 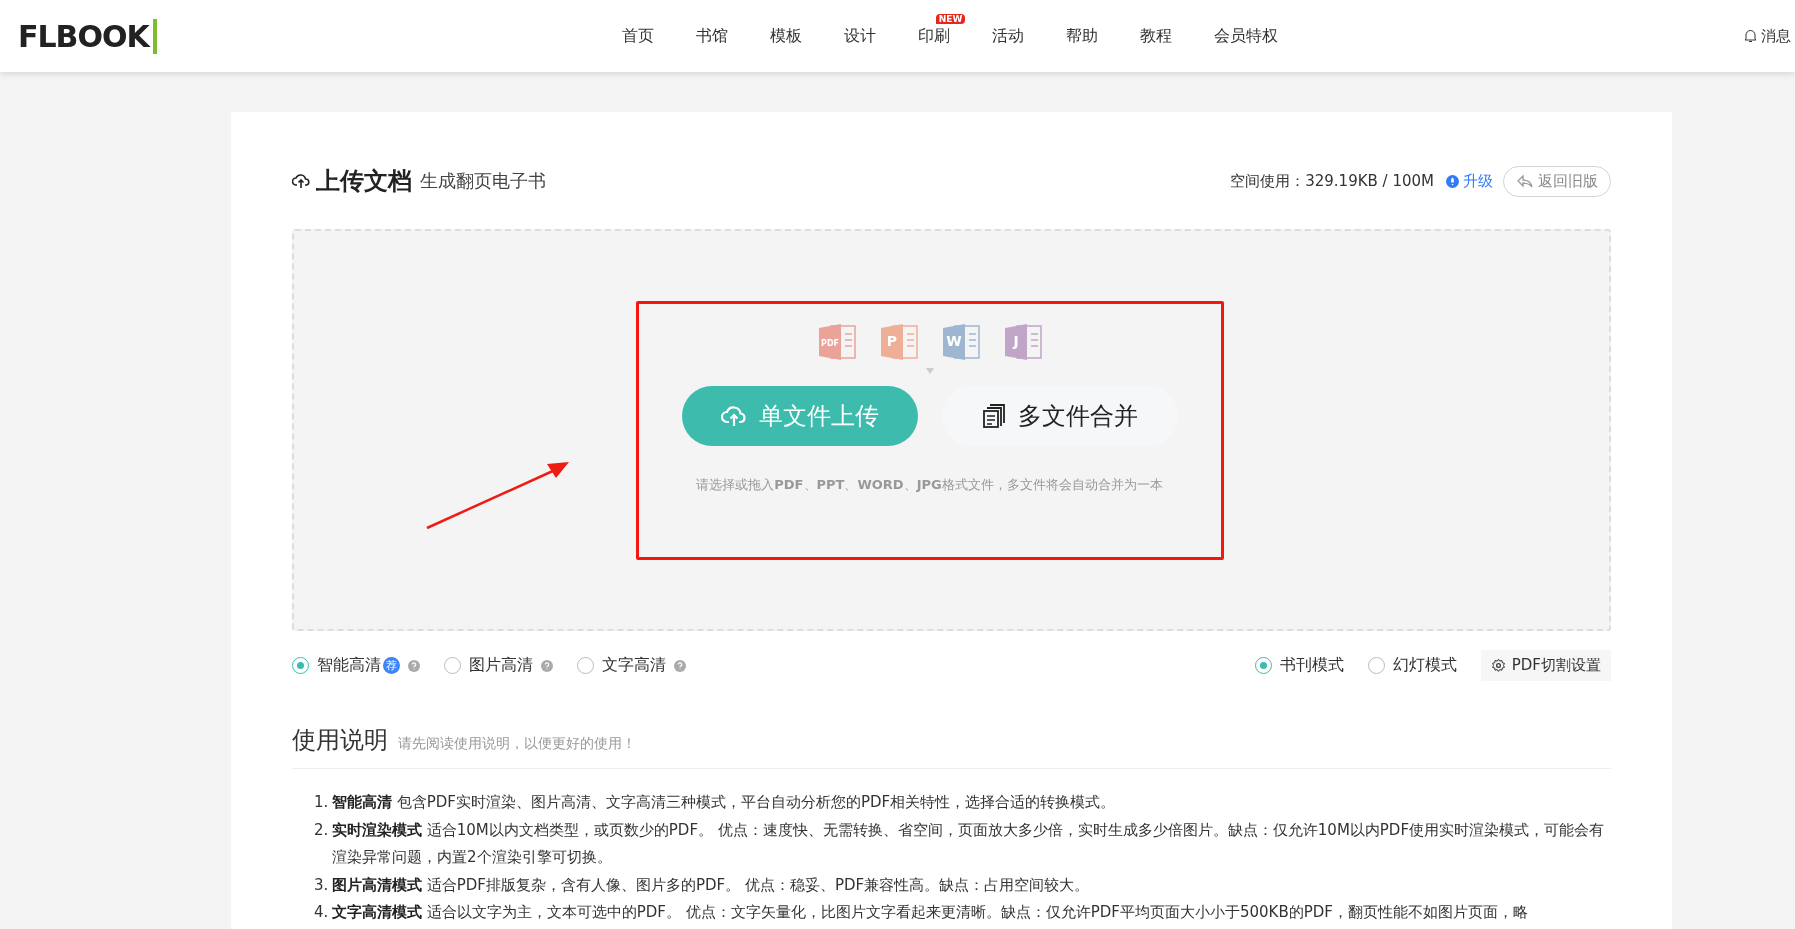 What do you see at coordinates (1156, 35) in the screenshot?
I see `nav-link: 教程` at bounding box center [1156, 35].